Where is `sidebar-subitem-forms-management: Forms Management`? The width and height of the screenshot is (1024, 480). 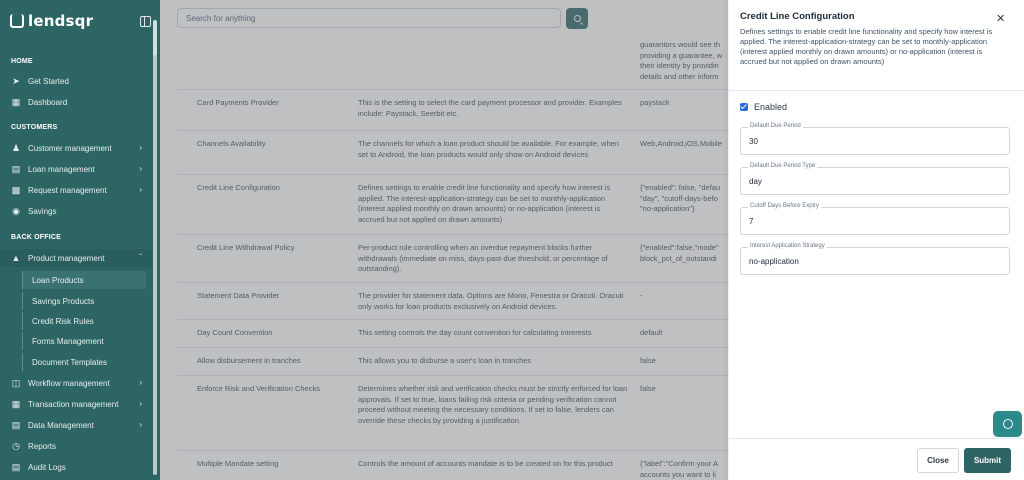
sidebar-subitem-forms-management: Forms Management is located at coordinates (84, 341).